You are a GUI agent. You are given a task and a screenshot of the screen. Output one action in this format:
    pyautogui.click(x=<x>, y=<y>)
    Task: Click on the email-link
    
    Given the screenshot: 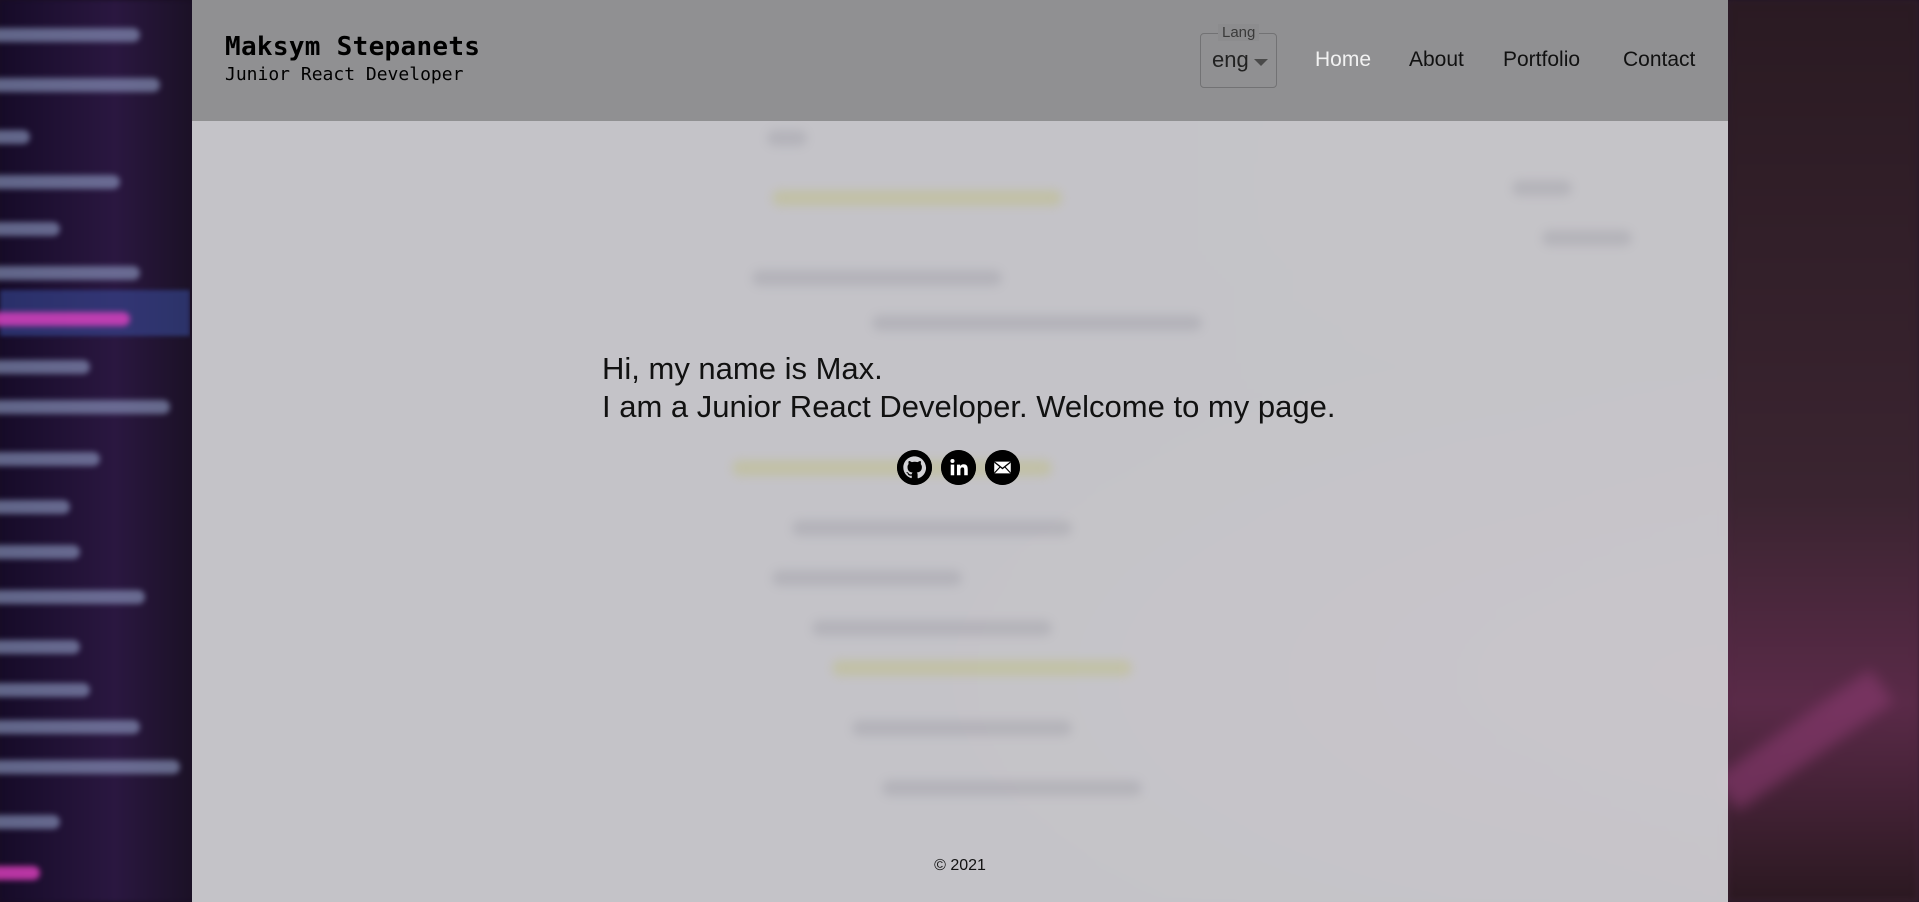 What is the action you would take?
    pyautogui.click(x=1002, y=467)
    